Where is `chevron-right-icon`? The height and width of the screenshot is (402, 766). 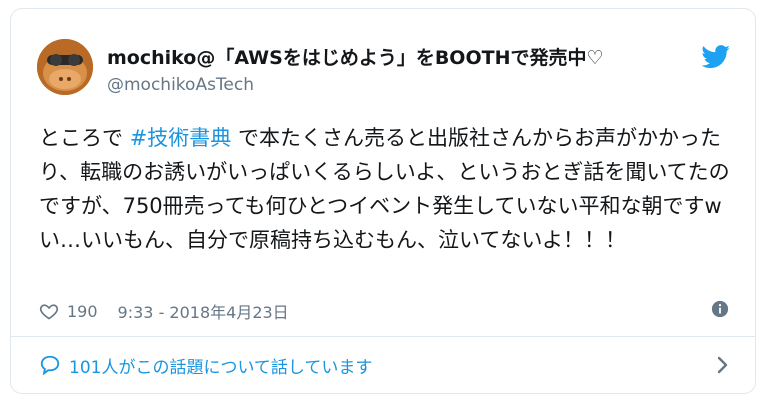
chevron-right-icon is located at coordinates (722, 365).